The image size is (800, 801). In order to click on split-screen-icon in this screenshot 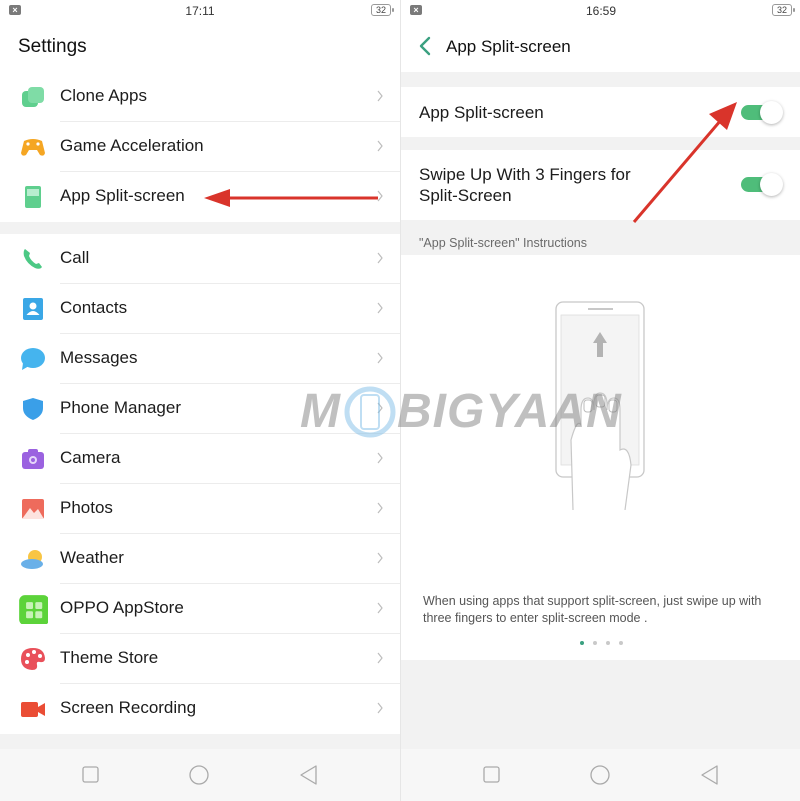, I will do `click(33, 197)`.